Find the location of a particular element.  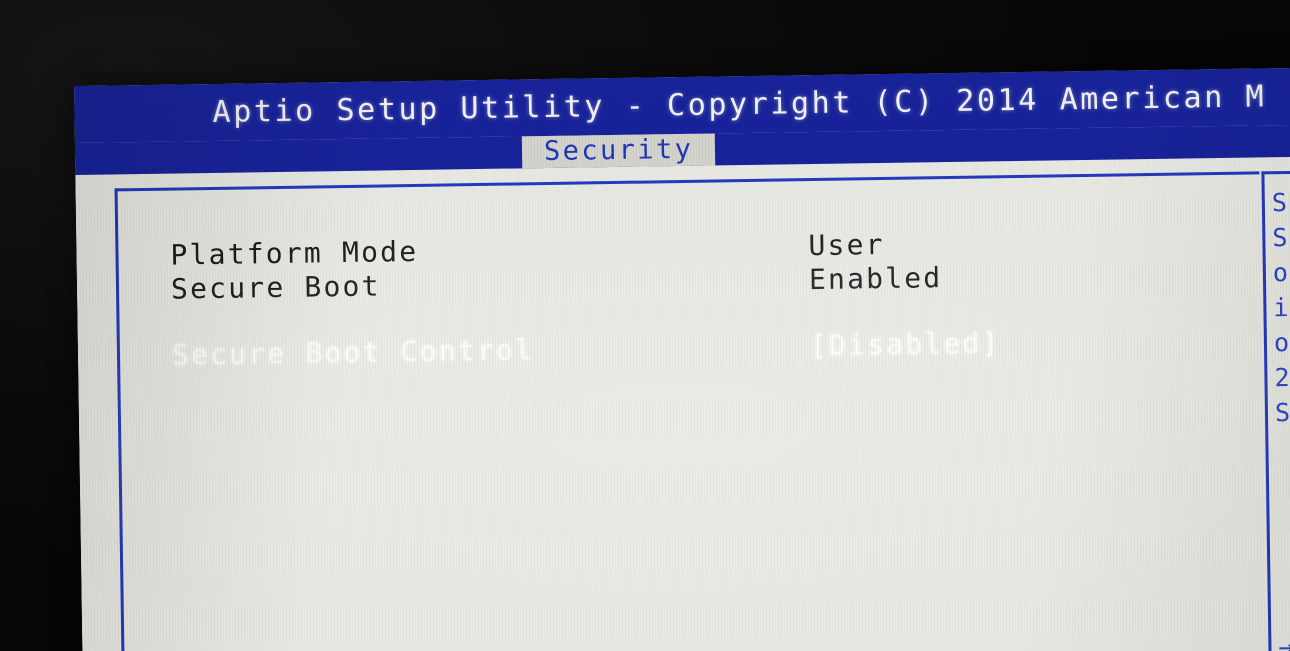

help-panel-top-rule is located at coordinates (1275, 172).